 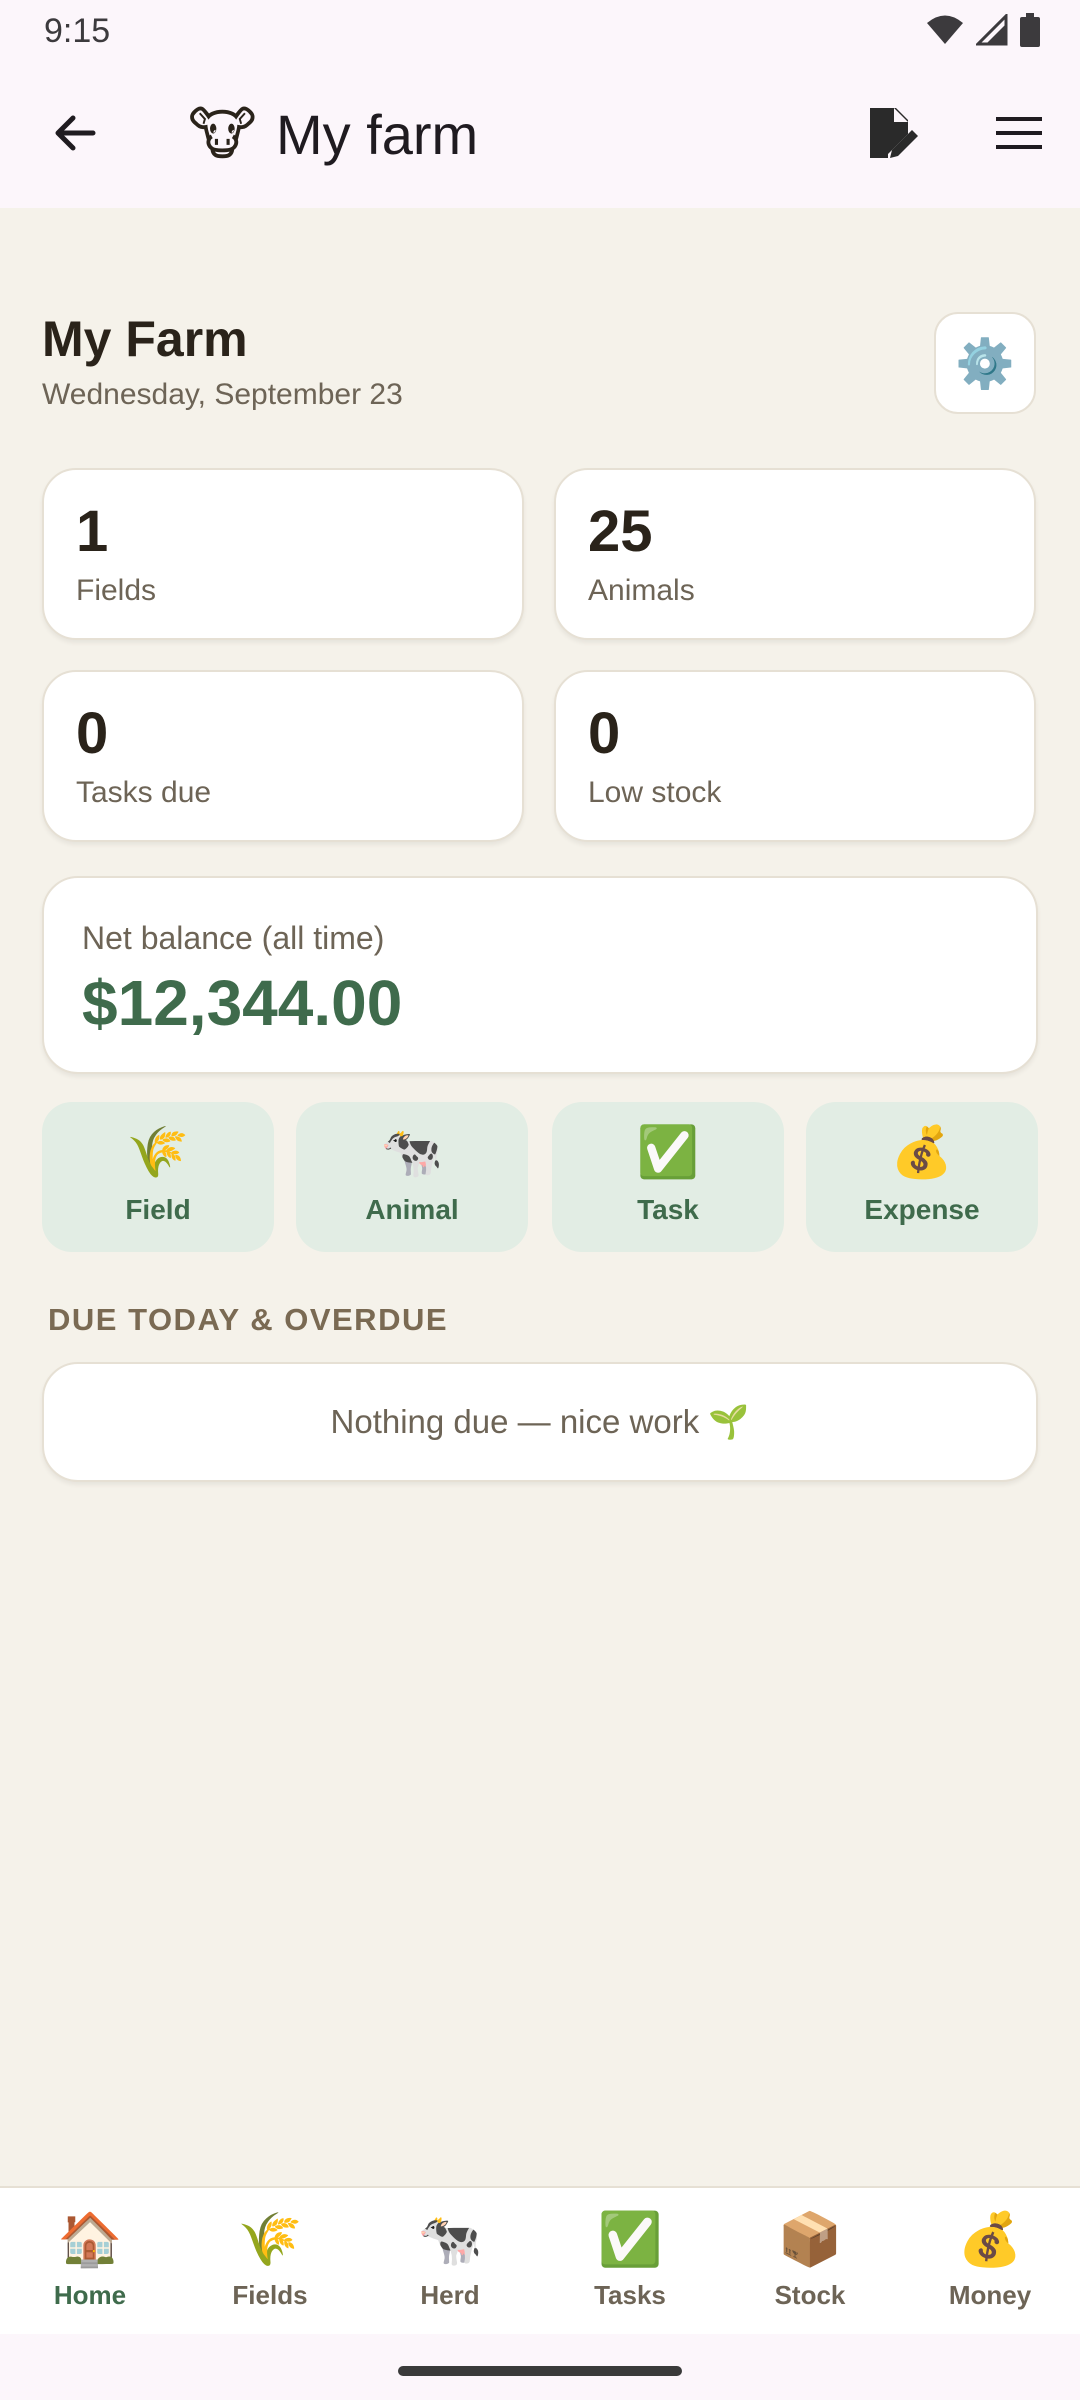 I want to click on stat-card-low-stock: 0 Low stock, so click(x=795, y=756).